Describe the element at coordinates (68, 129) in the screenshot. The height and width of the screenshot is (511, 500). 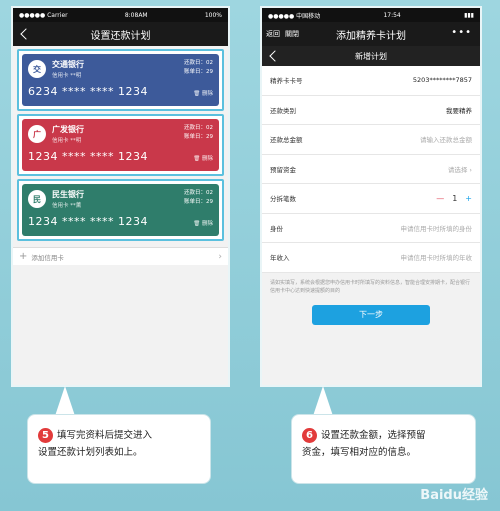
I see `bank-name: 广发银行` at that location.